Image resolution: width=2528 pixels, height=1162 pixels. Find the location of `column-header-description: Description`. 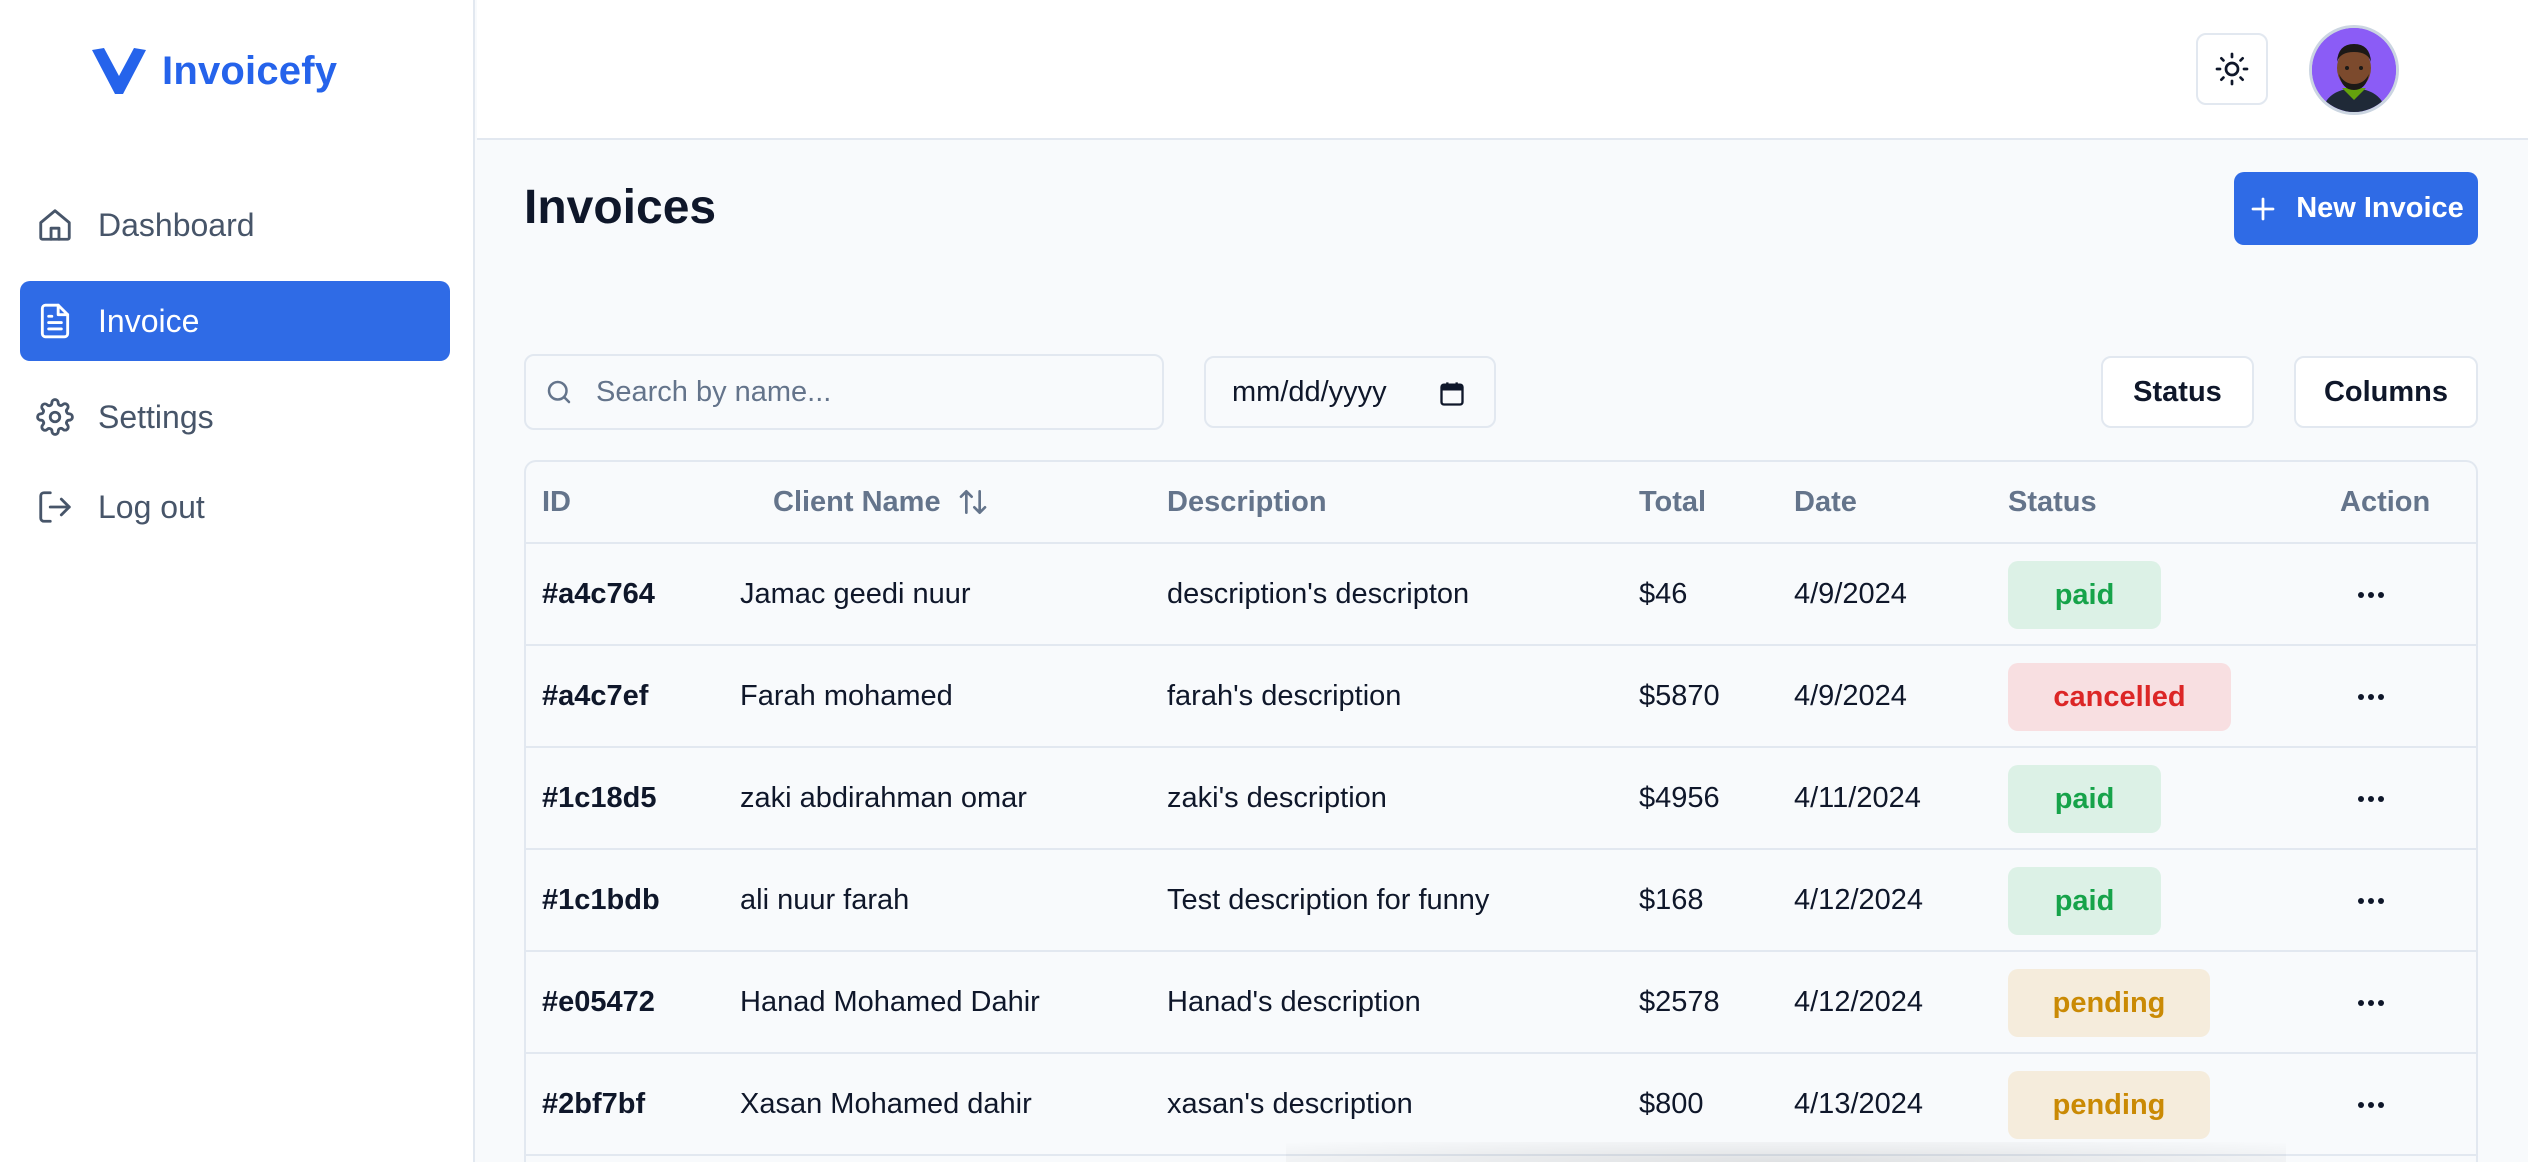

column-header-description: Description is located at coordinates (1247, 502).